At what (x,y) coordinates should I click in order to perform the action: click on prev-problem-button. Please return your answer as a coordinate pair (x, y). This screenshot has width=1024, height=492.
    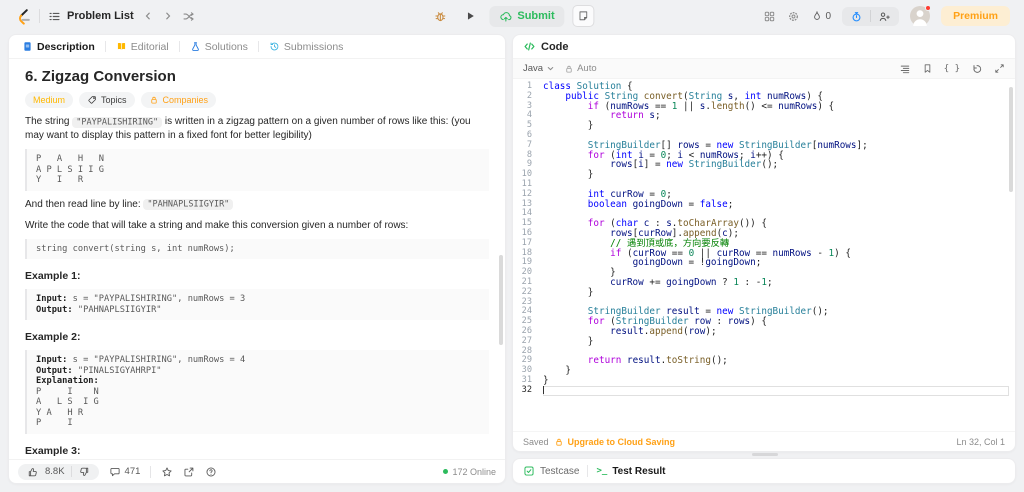
    Looking at the image, I should click on (148, 16).